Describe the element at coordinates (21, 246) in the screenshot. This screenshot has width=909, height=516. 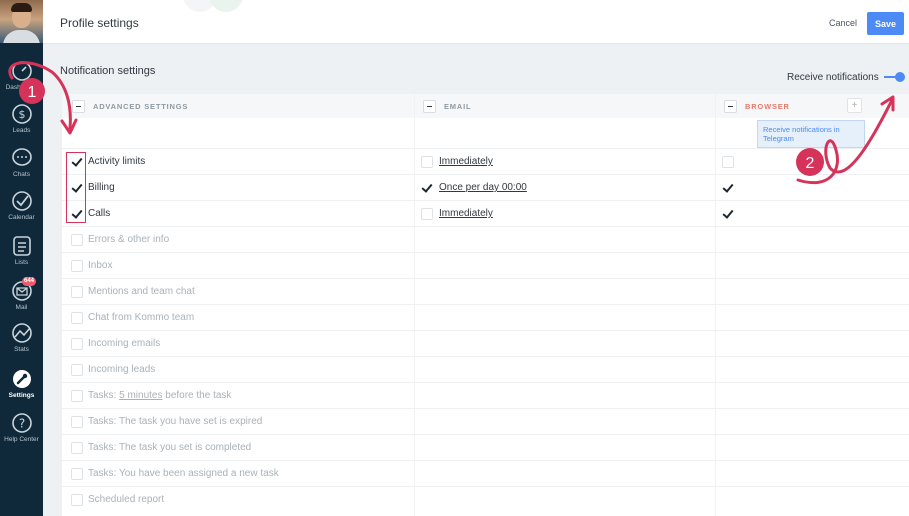
I see `list-icon` at that location.